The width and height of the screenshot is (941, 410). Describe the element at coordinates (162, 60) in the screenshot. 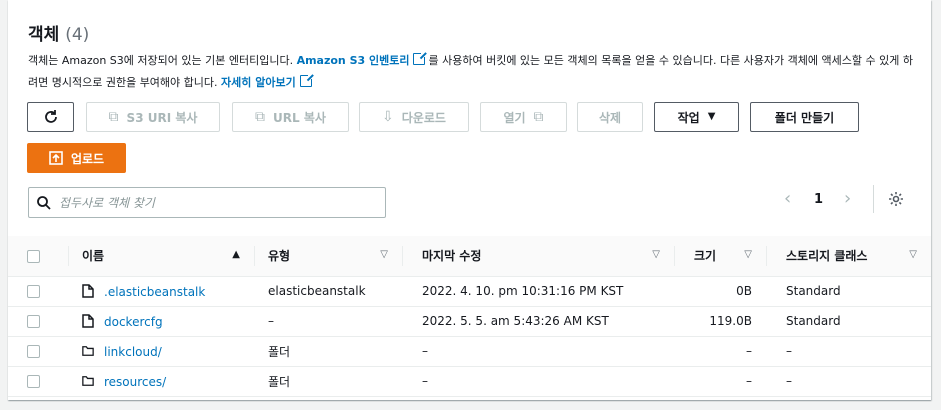

I see `description-text-1: 객체는 Amazon S3에 저장되어 있는 기본 엔터티입니다.` at that location.